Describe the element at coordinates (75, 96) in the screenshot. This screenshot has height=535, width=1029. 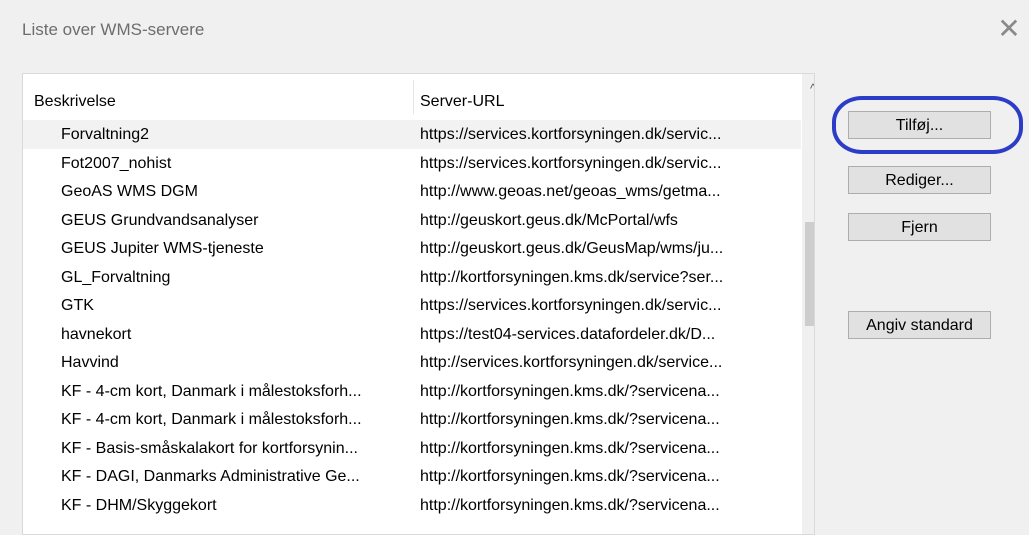
I see `column-header-description: Beskrivelse` at that location.